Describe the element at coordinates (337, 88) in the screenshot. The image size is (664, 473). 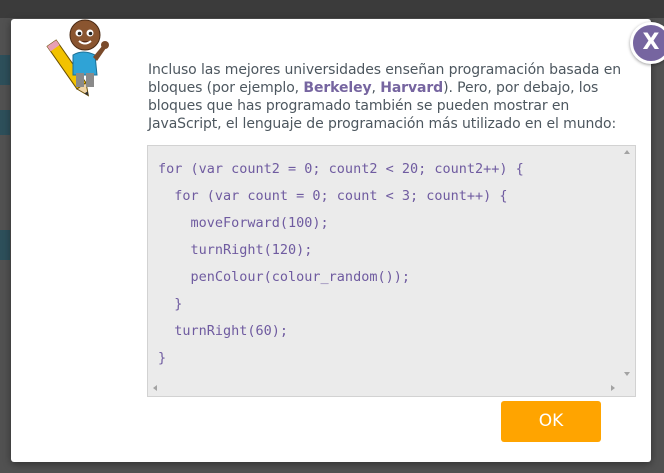
I see `berkeley-link: Berkeley` at that location.